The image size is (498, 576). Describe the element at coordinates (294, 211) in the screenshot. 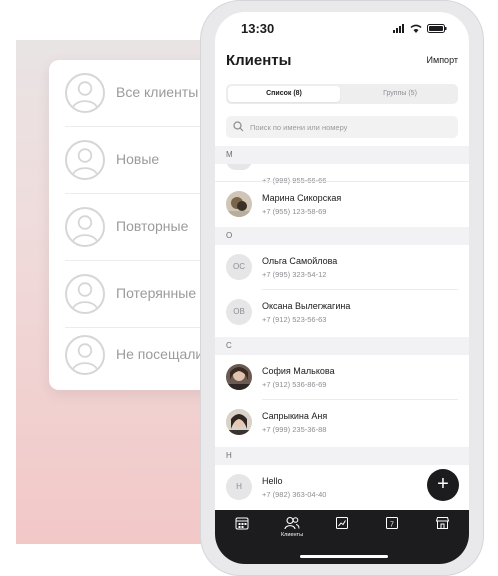

I see `contact-phone: +7 (955) 123-58-69` at that location.